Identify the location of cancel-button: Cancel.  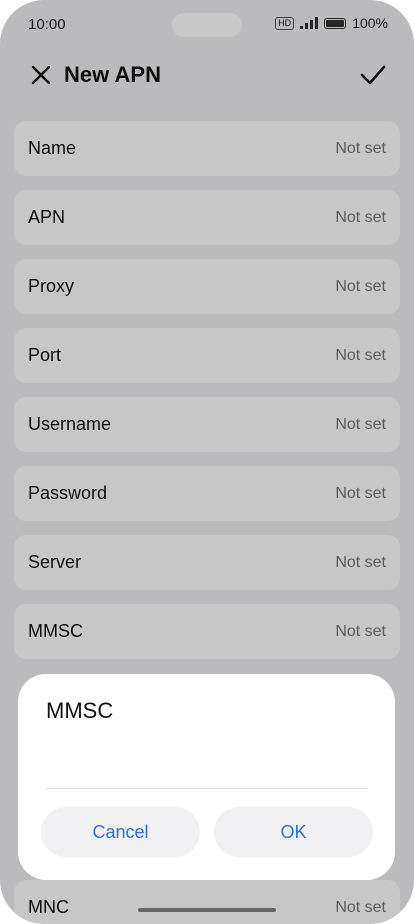
(120, 832).